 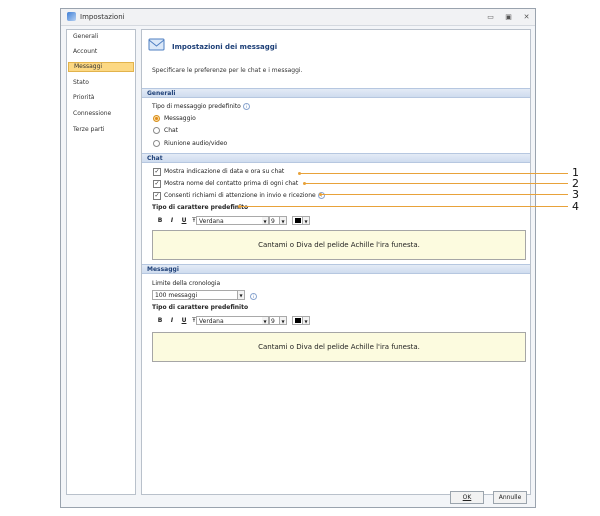 I want to click on checkbox-attention: ✓, so click(x=157, y=196).